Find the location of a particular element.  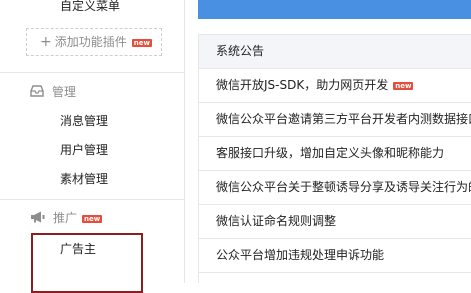

add-plugin-button: + 添加功能插件 new is located at coordinates (94, 42).